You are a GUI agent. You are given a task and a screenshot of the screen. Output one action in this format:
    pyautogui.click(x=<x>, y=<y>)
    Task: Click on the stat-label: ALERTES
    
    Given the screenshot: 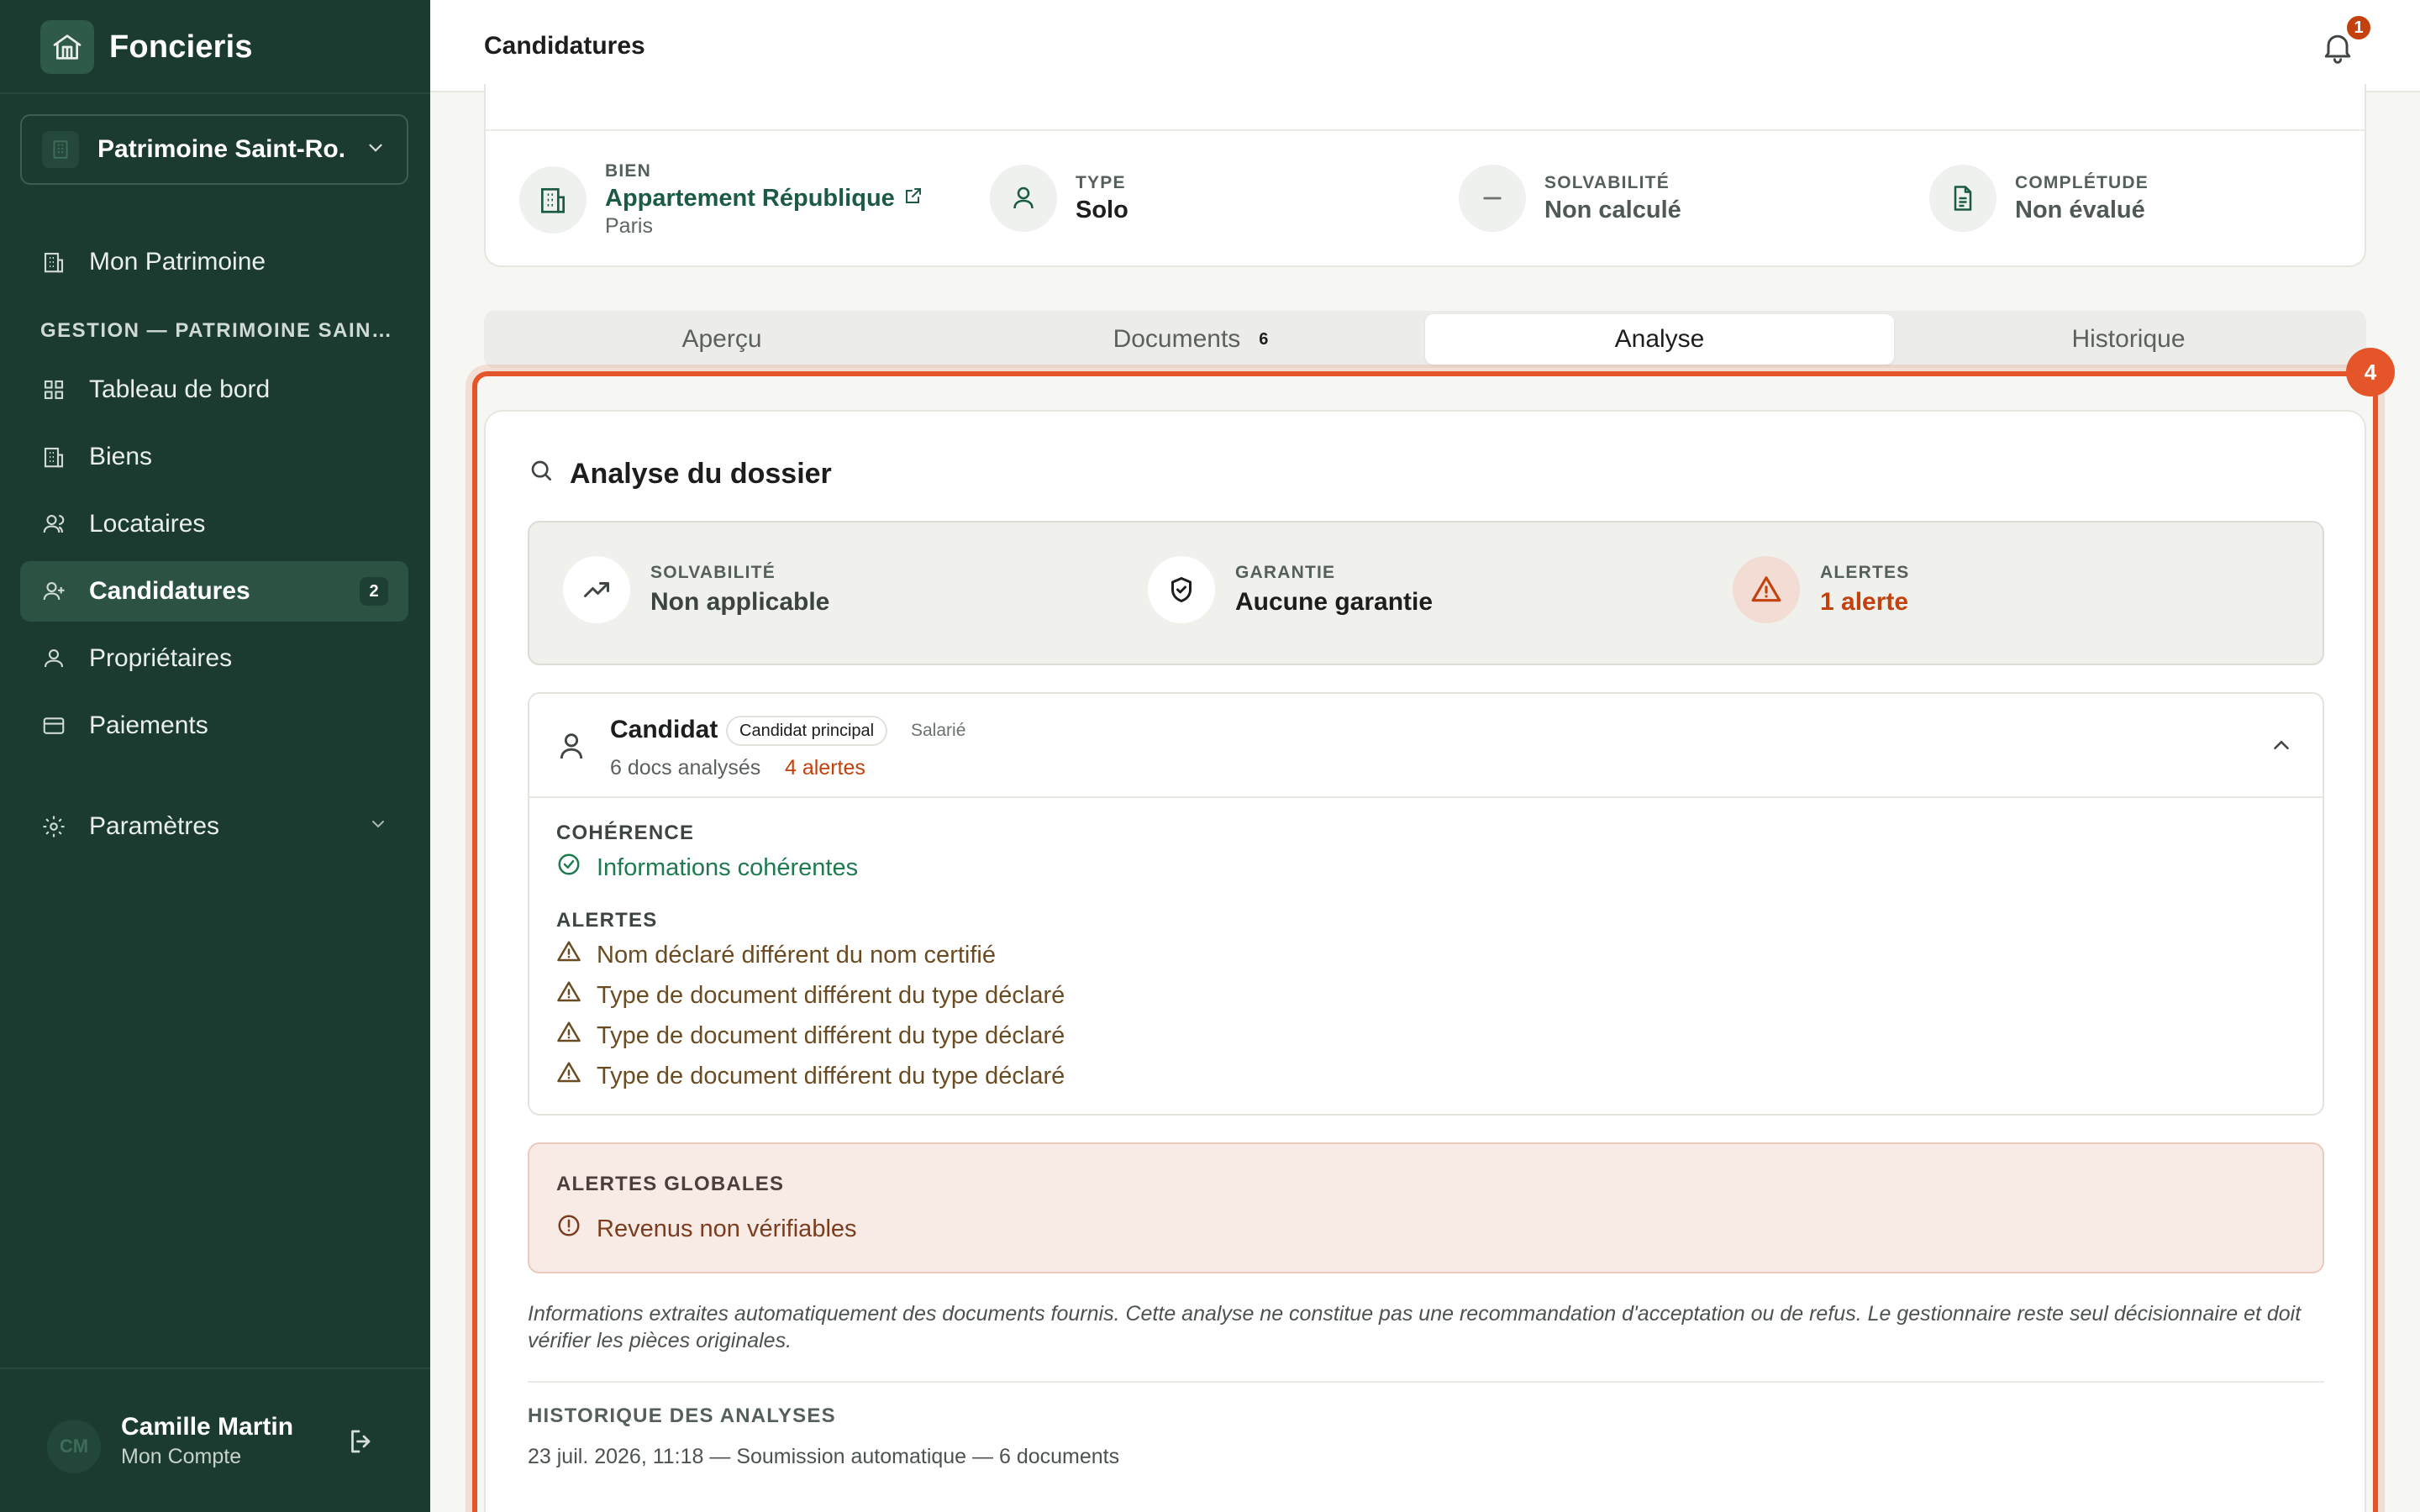 What is the action you would take?
    pyautogui.click(x=1865, y=572)
    